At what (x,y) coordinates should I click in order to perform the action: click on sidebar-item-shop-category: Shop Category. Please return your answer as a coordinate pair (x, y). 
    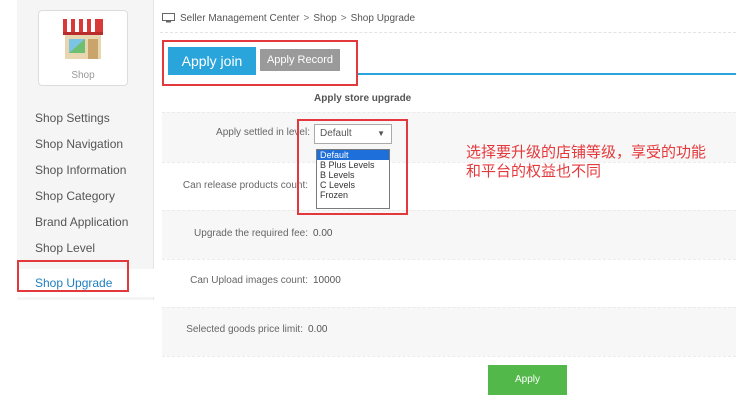
    Looking at the image, I should click on (85, 196).